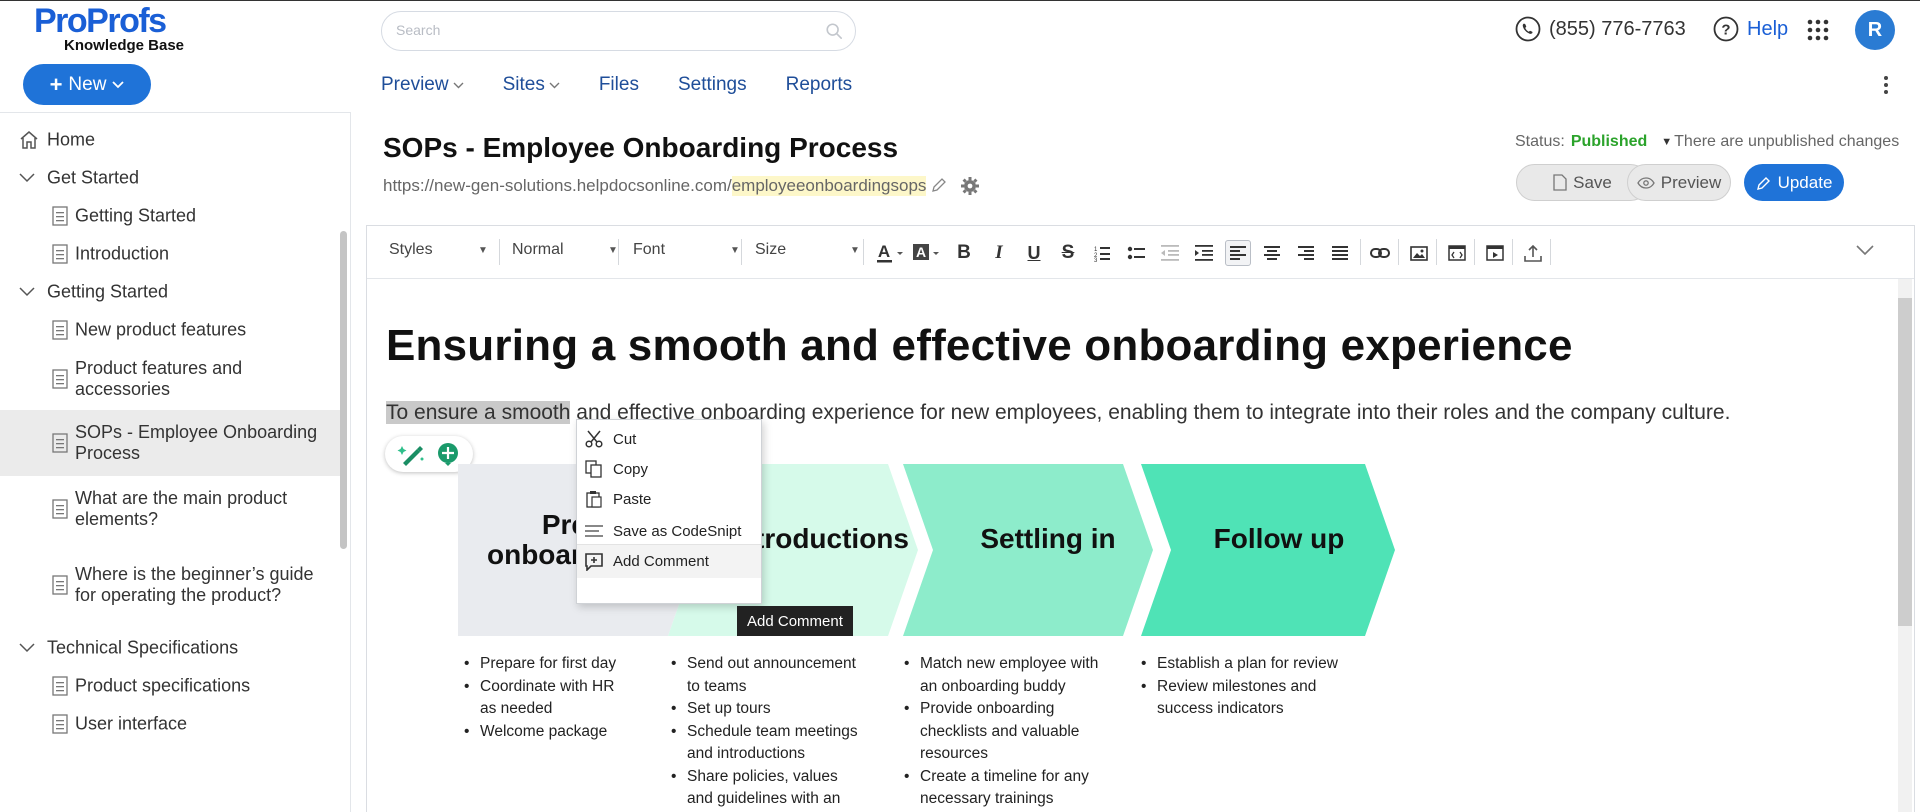  I want to click on sidebar-item: Introduction, so click(170, 254).